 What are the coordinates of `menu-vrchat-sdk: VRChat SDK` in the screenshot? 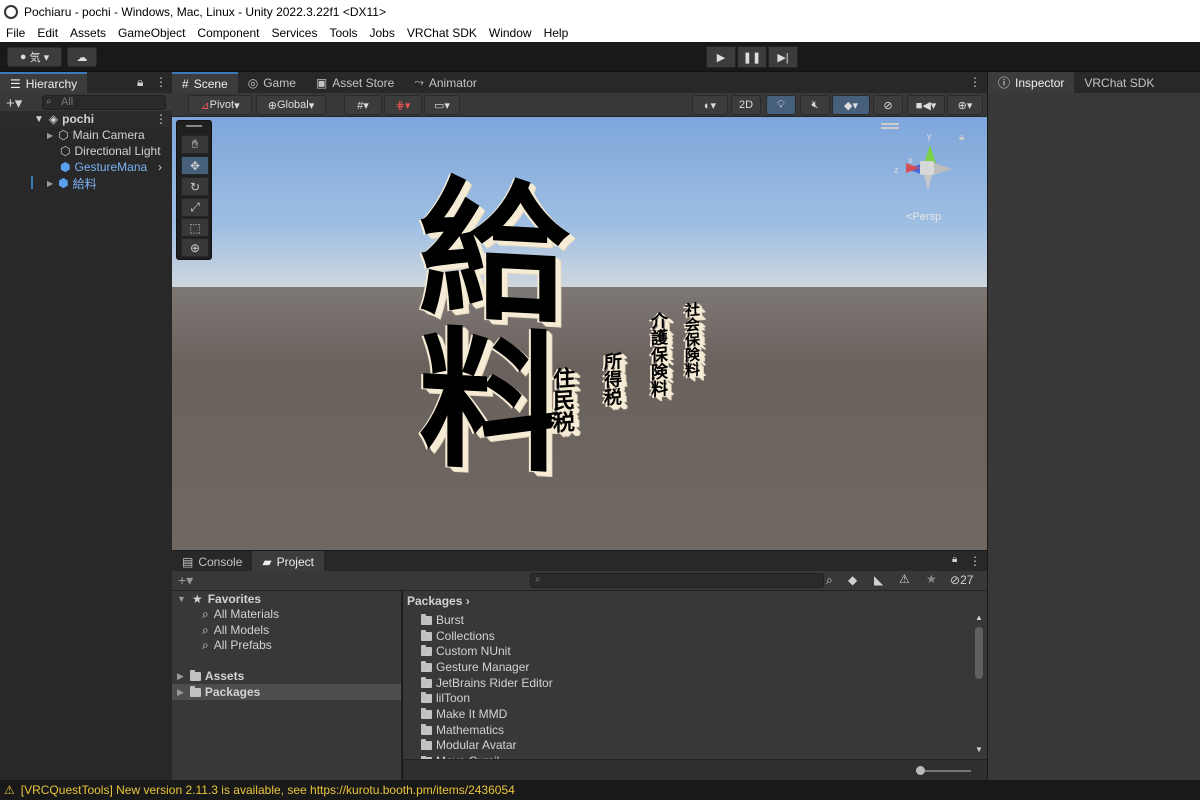 It's located at (442, 33).